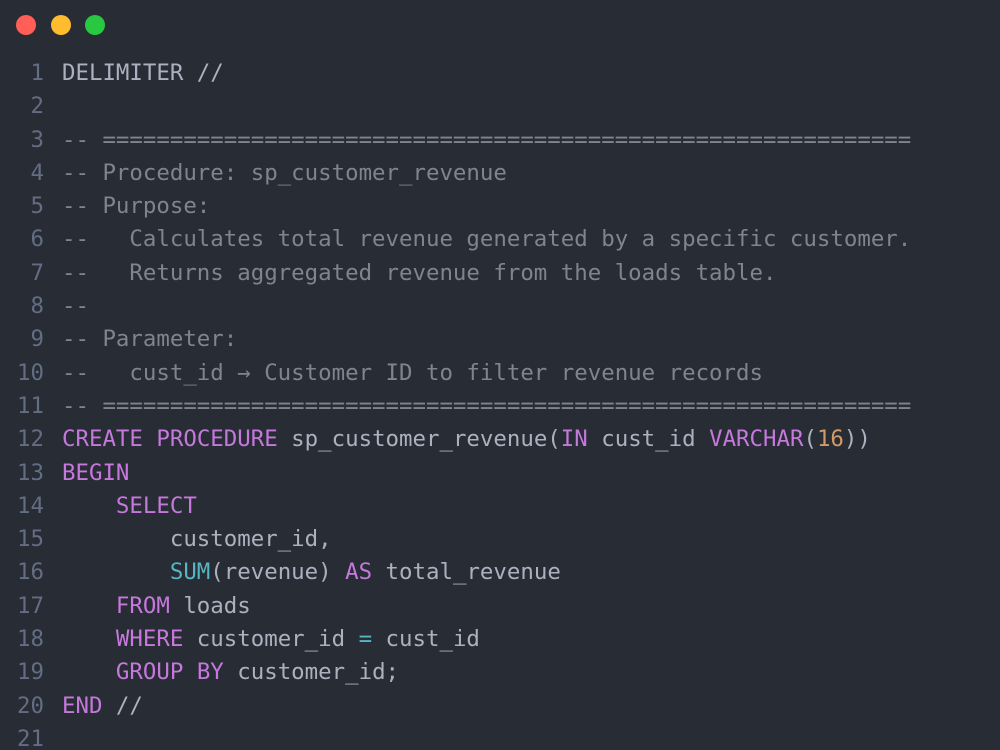 The image size is (1000, 750). What do you see at coordinates (500, 706) in the screenshot?
I see `code-line: 20 END //` at bounding box center [500, 706].